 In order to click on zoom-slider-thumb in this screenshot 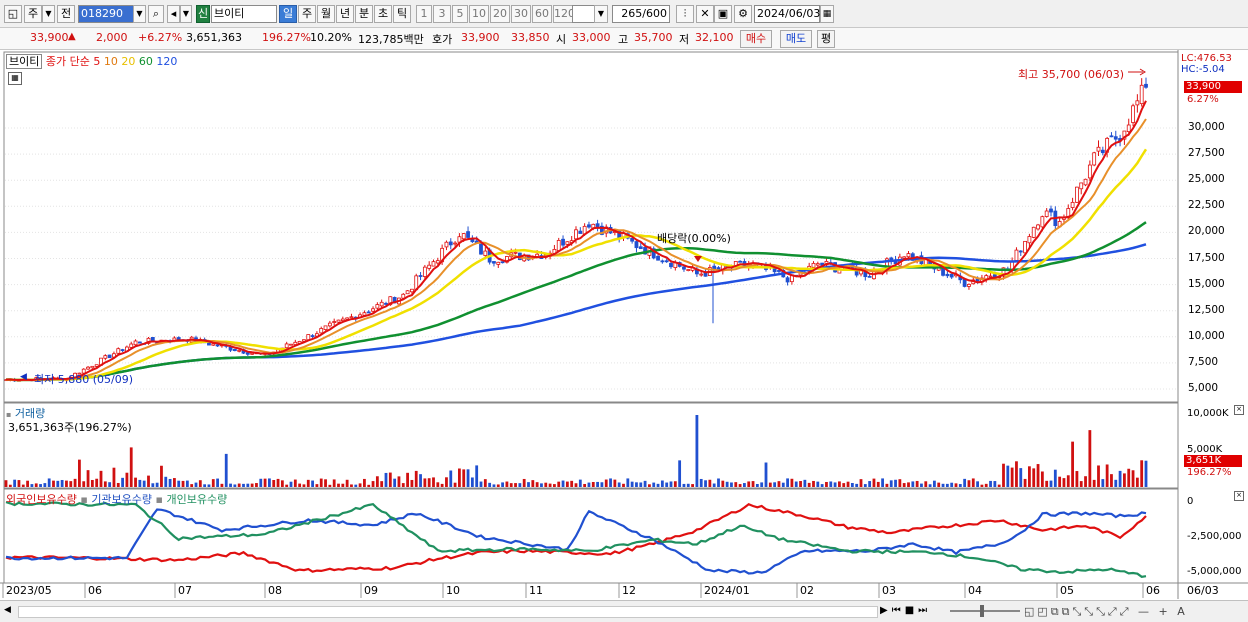, I will do `click(982, 611)`.